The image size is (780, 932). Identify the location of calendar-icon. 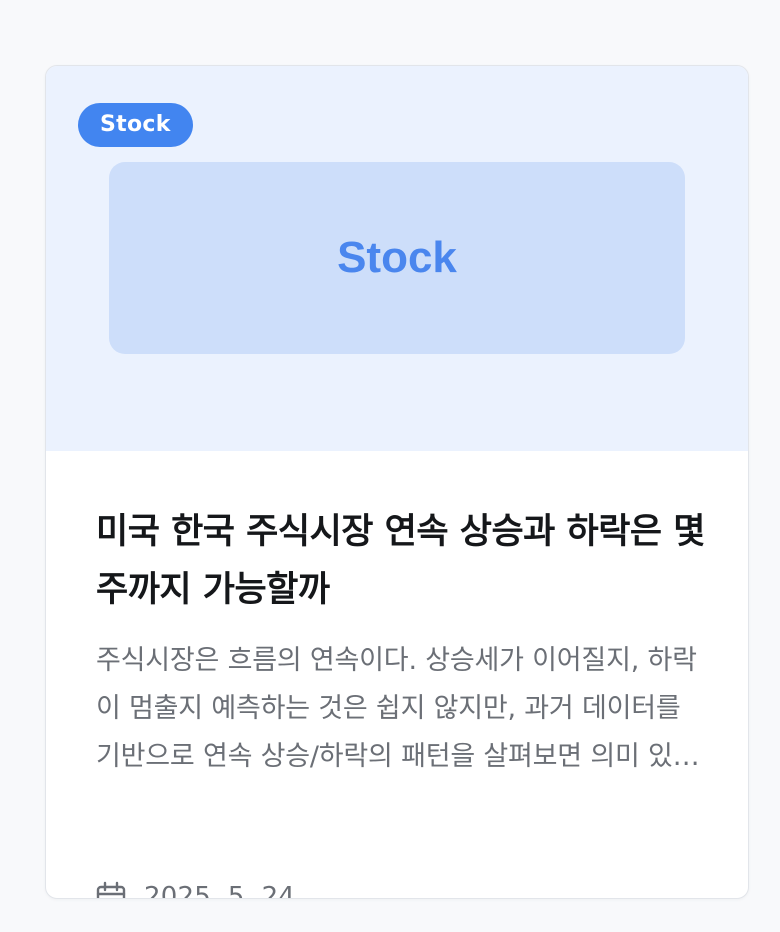
(111, 889).